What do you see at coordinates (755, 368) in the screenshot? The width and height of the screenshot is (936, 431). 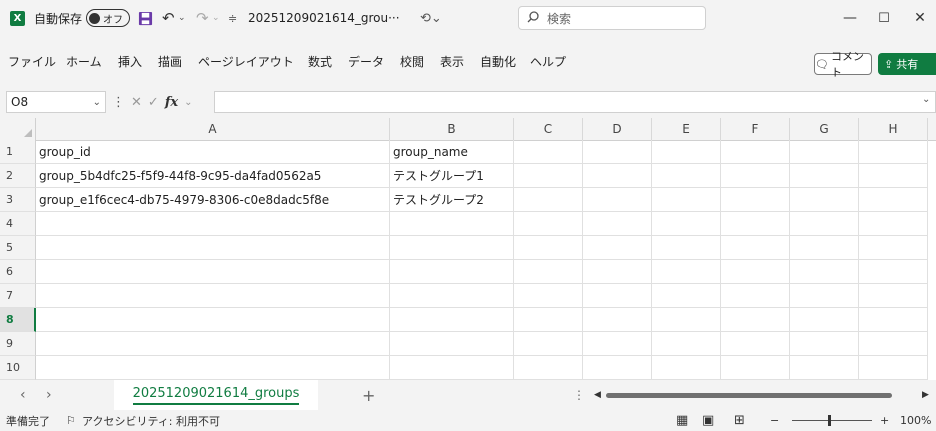 I see `cell-f10` at bounding box center [755, 368].